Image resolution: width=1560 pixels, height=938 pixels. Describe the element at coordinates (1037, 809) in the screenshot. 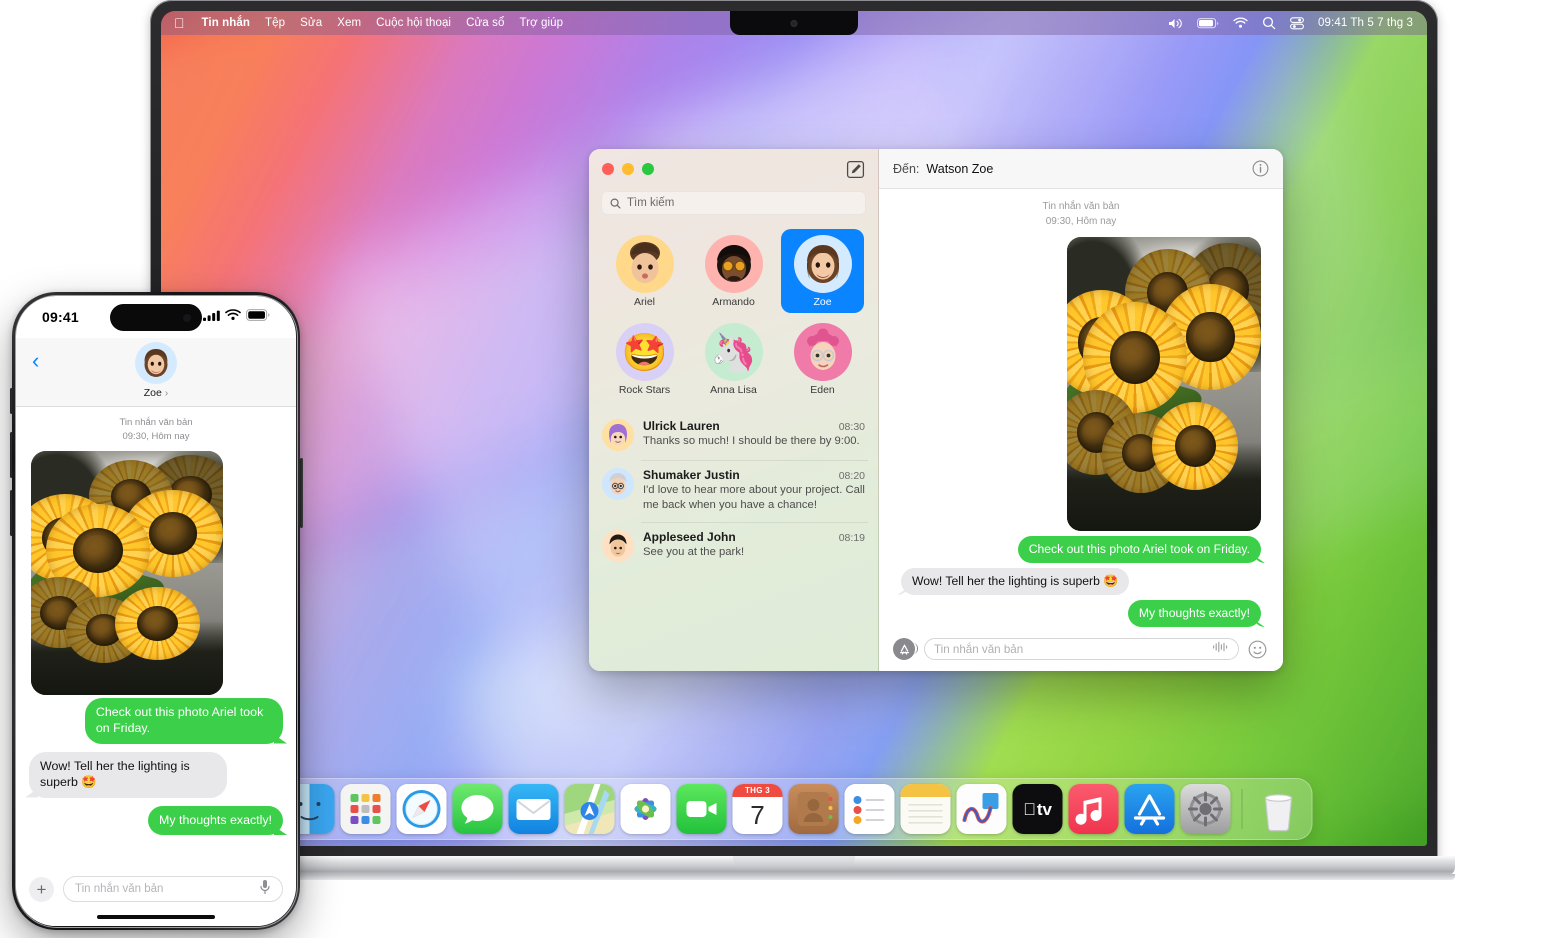

I see `dock-item-apple-tv:  tv` at that location.